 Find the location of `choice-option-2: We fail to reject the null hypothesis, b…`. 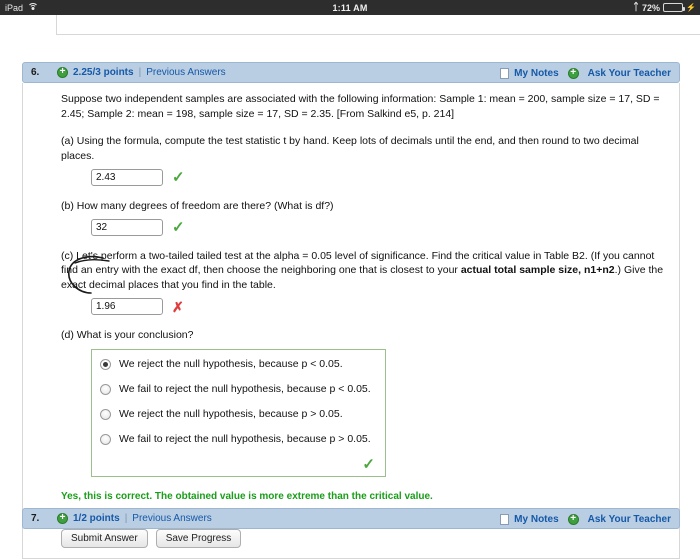

choice-option-2: We fail to reject the null hypothesis, b… is located at coordinates (238, 389).